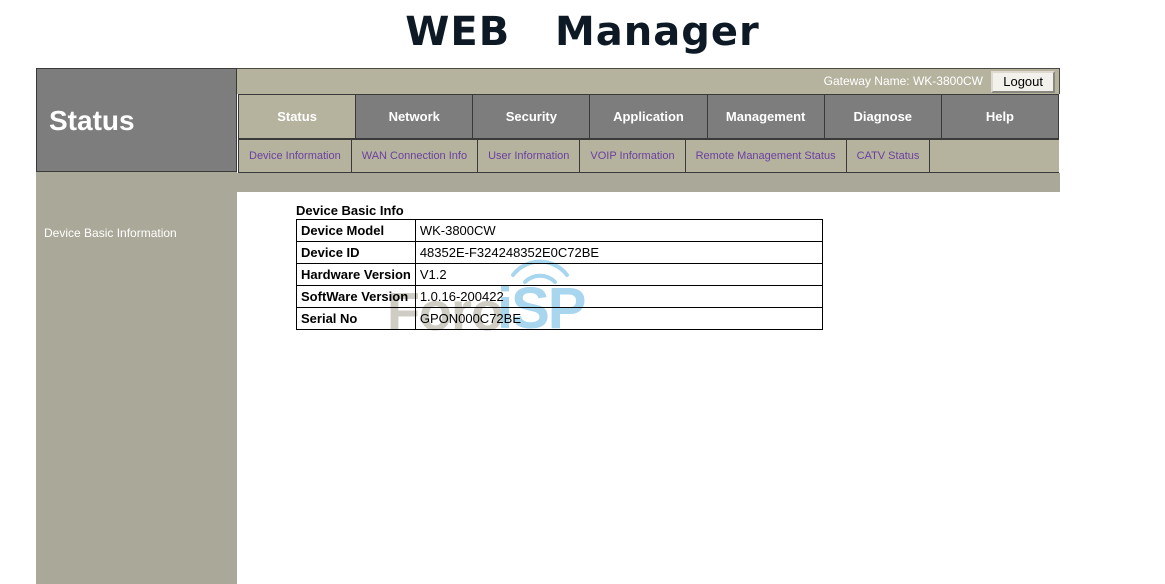 This screenshot has height=584, width=1165. What do you see at coordinates (619, 318) in the screenshot?
I see `row-value: GPON000C72BE` at bounding box center [619, 318].